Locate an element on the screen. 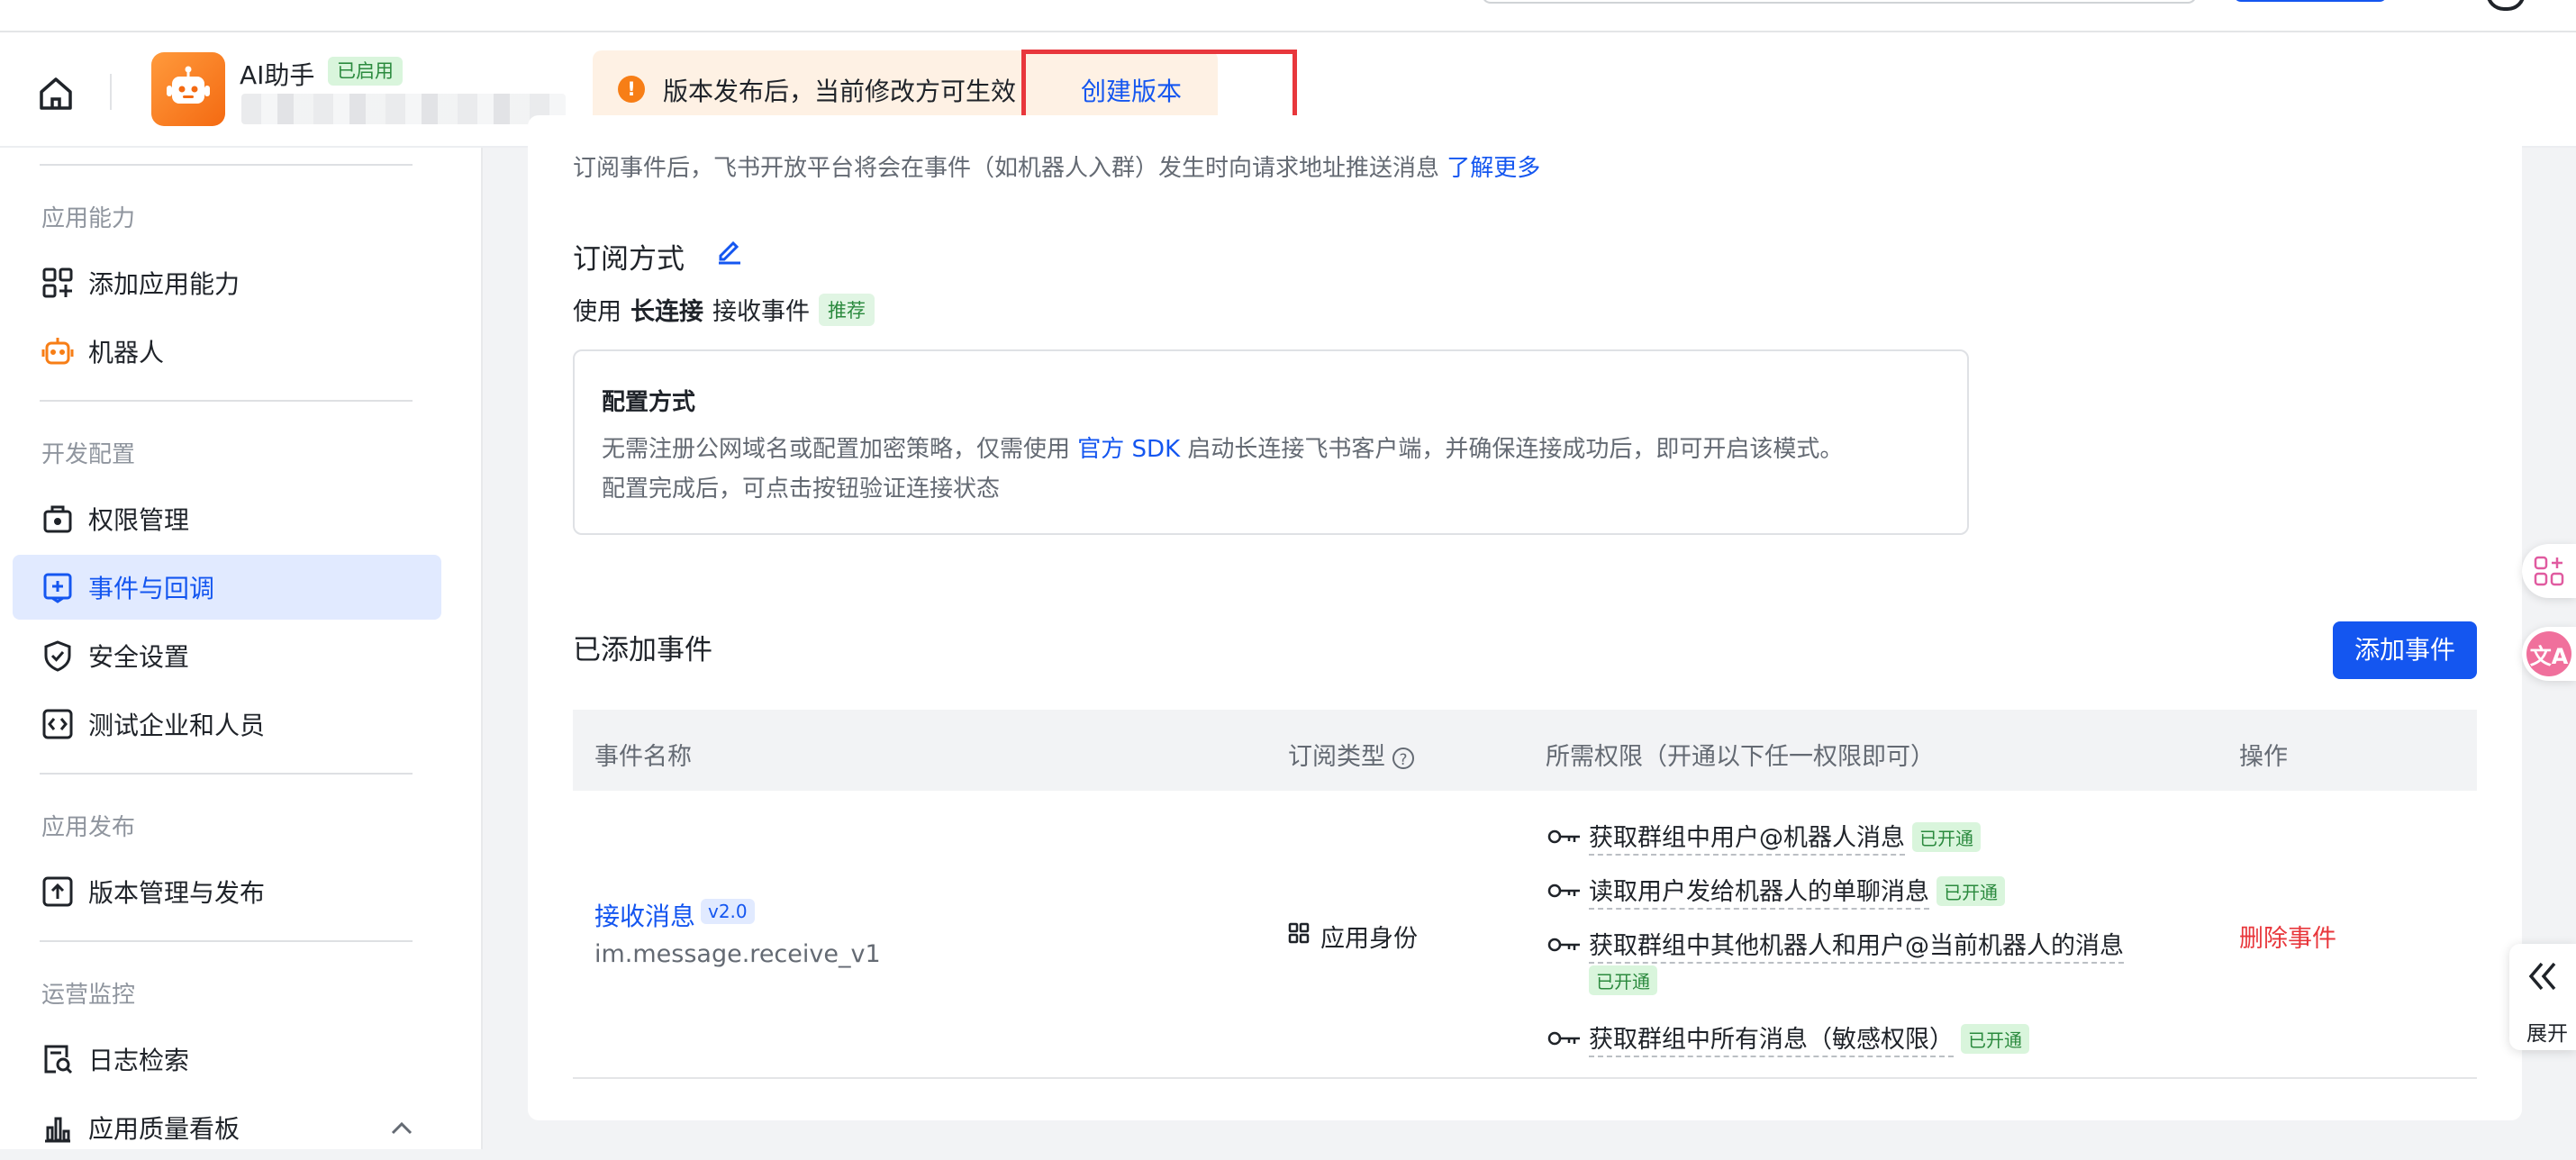  added-events-title: 已添加事件 is located at coordinates (642, 650).